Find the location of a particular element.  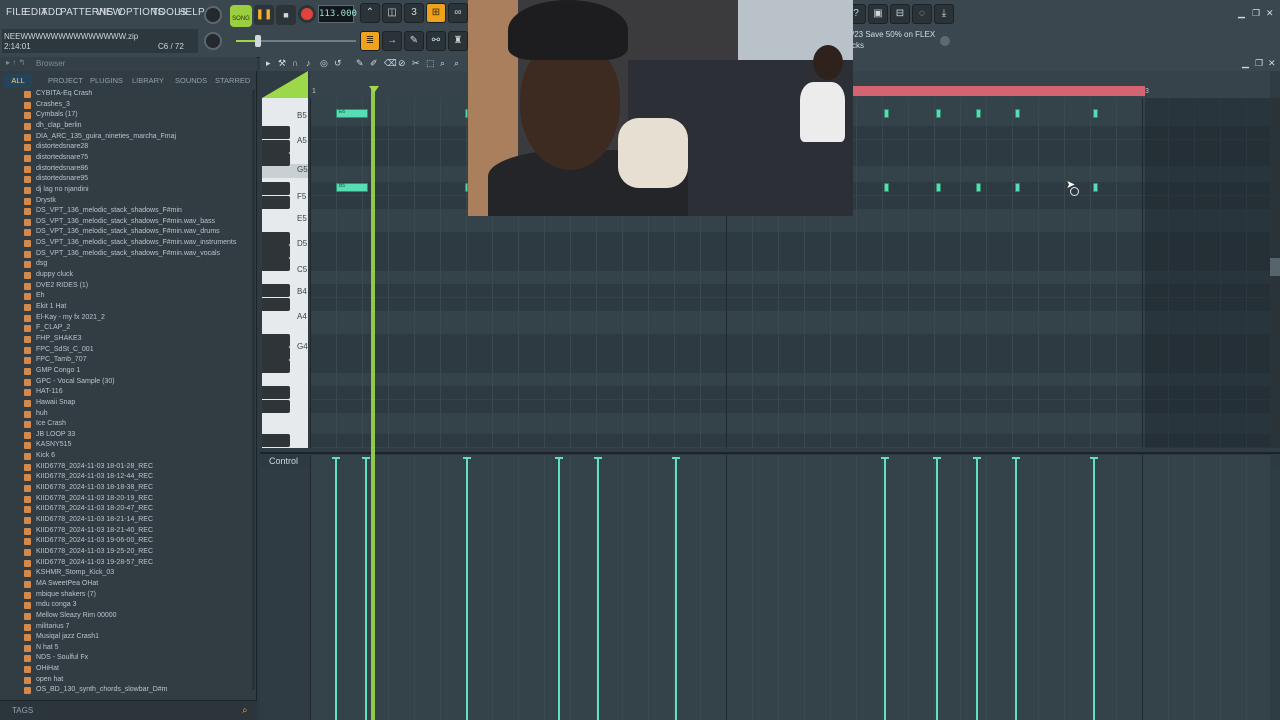

list-item: KIID6778_2024-11-03 19-28-57_REC is located at coordinates (128, 564).